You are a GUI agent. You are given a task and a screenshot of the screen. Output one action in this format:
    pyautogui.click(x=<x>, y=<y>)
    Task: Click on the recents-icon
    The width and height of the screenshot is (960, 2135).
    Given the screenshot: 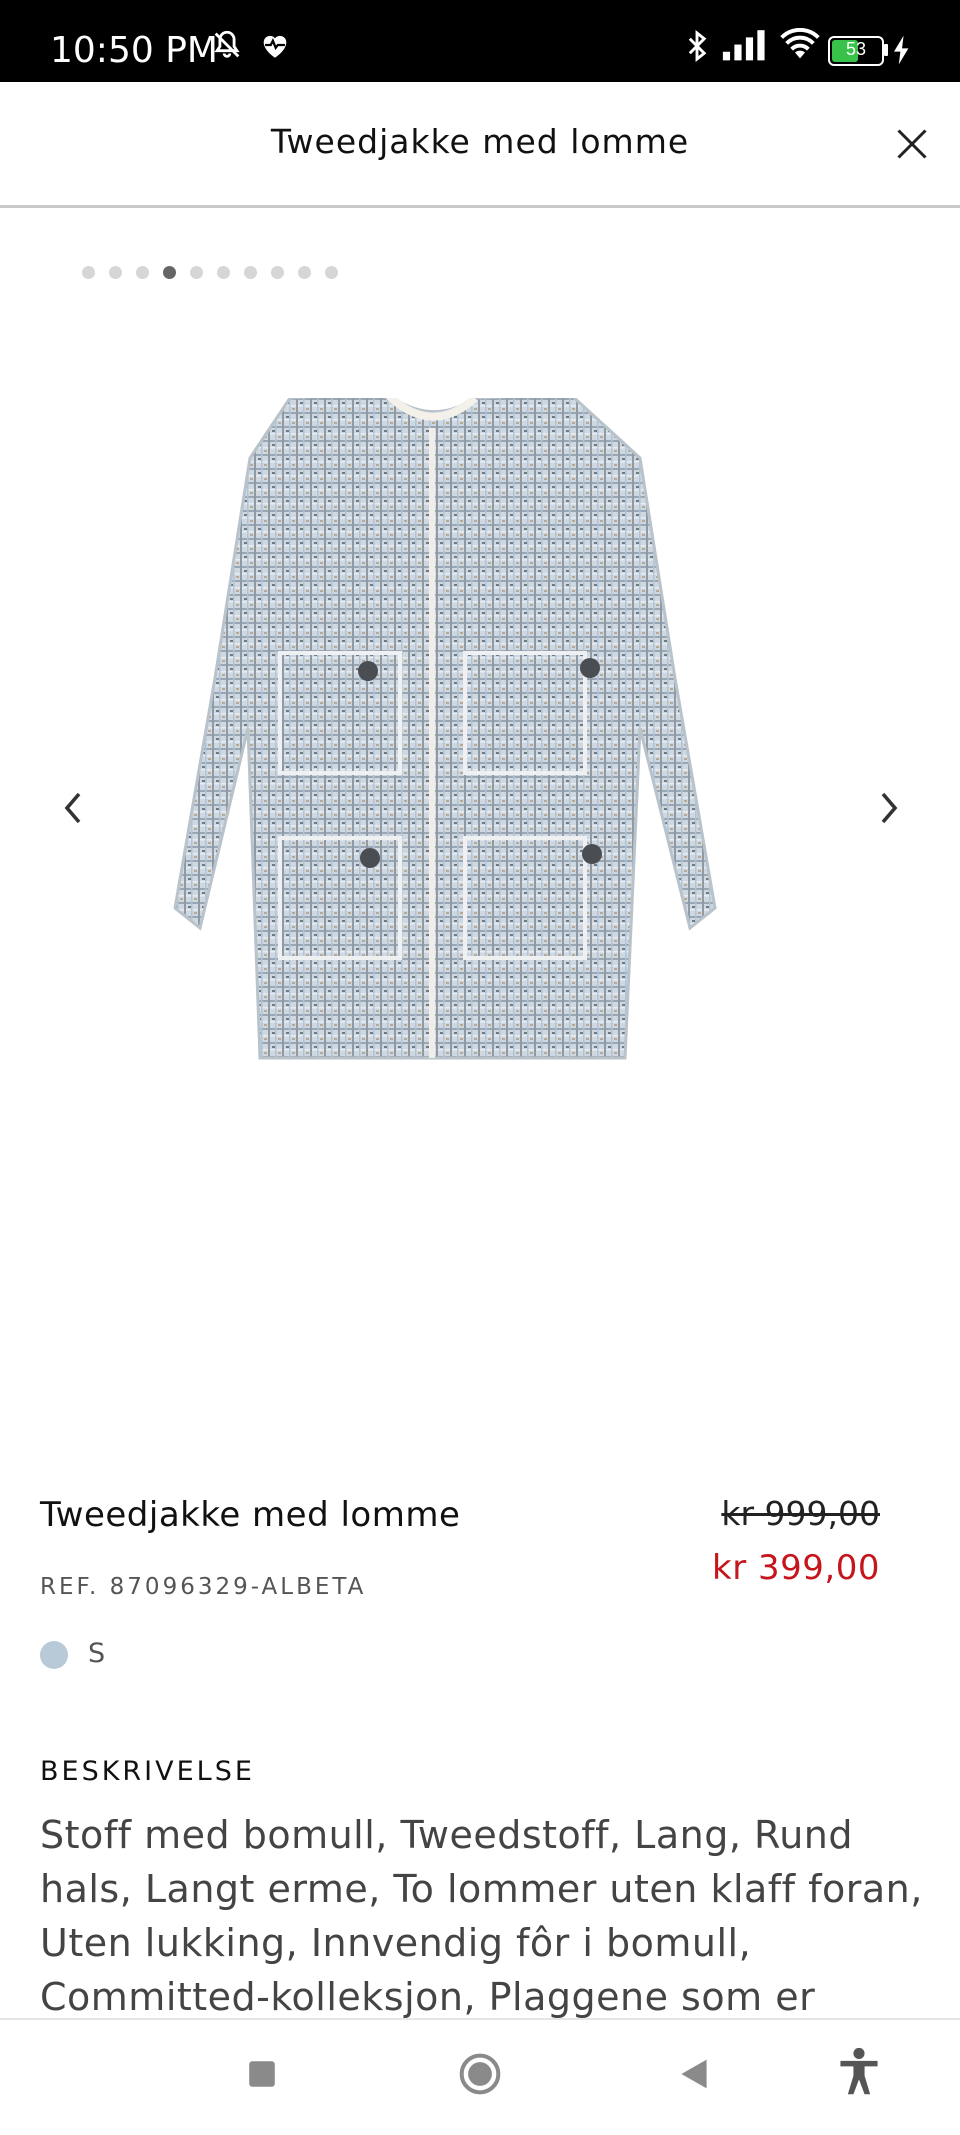 What is the action you would take?
    pyautogui.click(x=262, y=2074)
    